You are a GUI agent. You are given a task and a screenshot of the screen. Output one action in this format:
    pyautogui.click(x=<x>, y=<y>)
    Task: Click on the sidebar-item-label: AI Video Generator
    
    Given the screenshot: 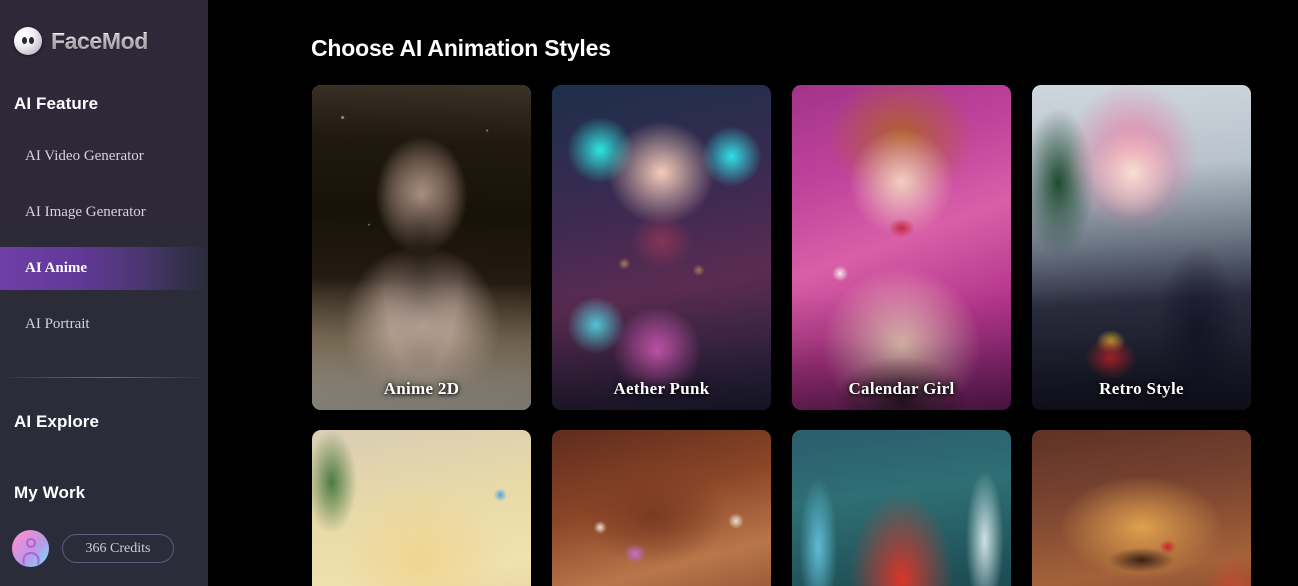 What is the action you would take?
    pyautogui.click(x=84, y=156)
    